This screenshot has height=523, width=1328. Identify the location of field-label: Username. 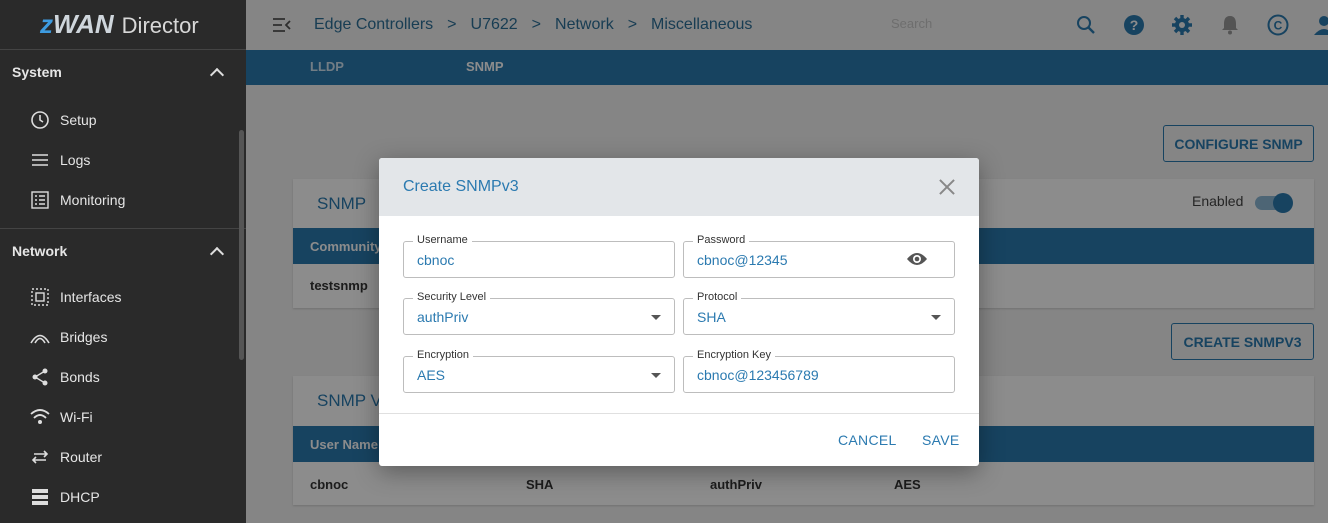
(442, 240).